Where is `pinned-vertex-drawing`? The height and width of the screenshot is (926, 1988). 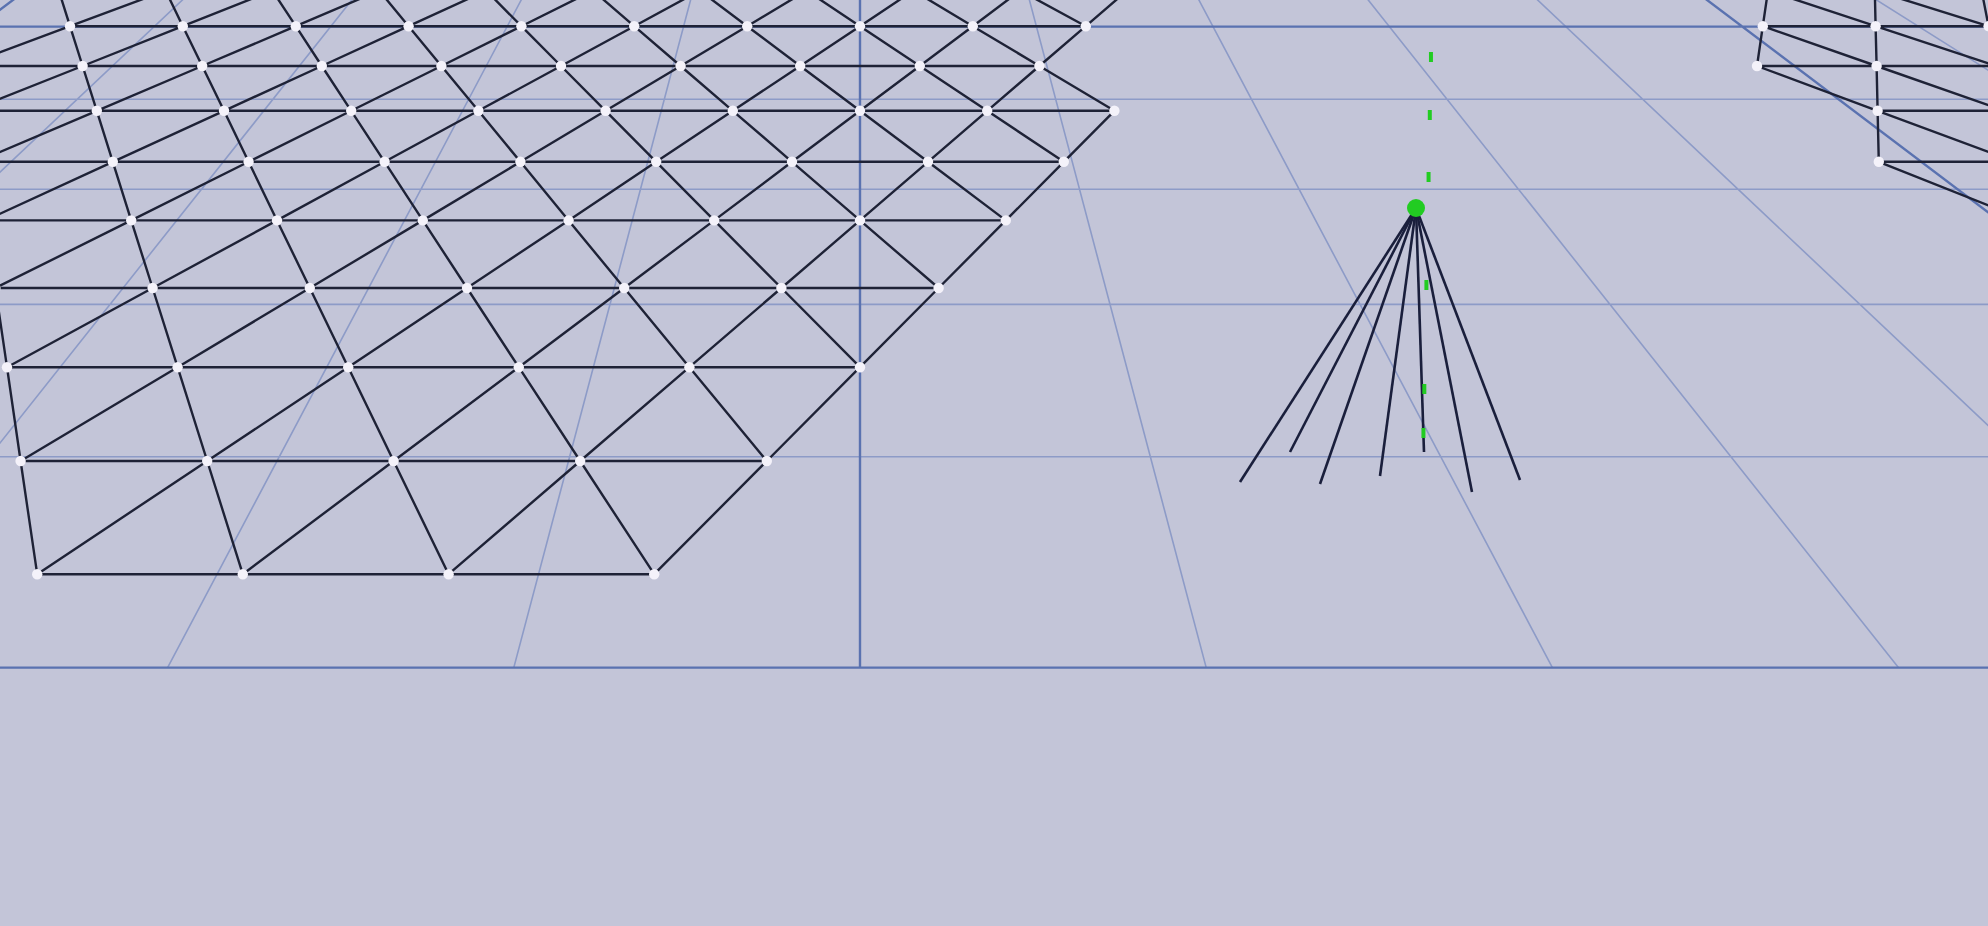 pinned-vertex-drawing is located at coordinates (1380, 272).